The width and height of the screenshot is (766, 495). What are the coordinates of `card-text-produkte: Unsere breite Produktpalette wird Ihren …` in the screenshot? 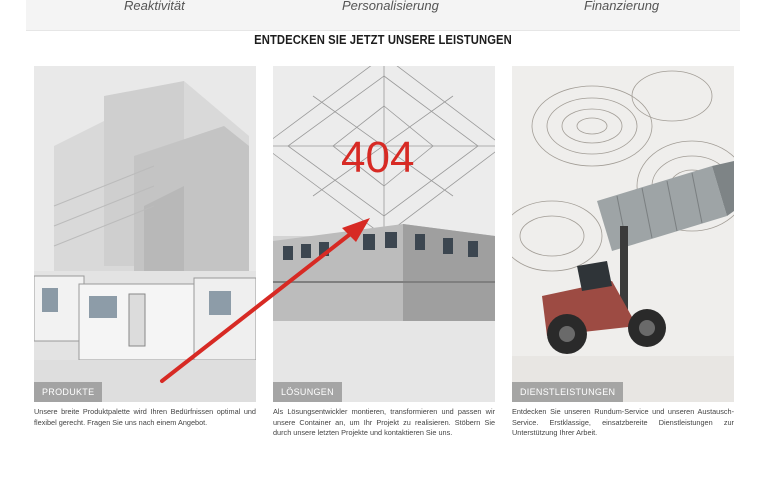 It's located at (145, 417).